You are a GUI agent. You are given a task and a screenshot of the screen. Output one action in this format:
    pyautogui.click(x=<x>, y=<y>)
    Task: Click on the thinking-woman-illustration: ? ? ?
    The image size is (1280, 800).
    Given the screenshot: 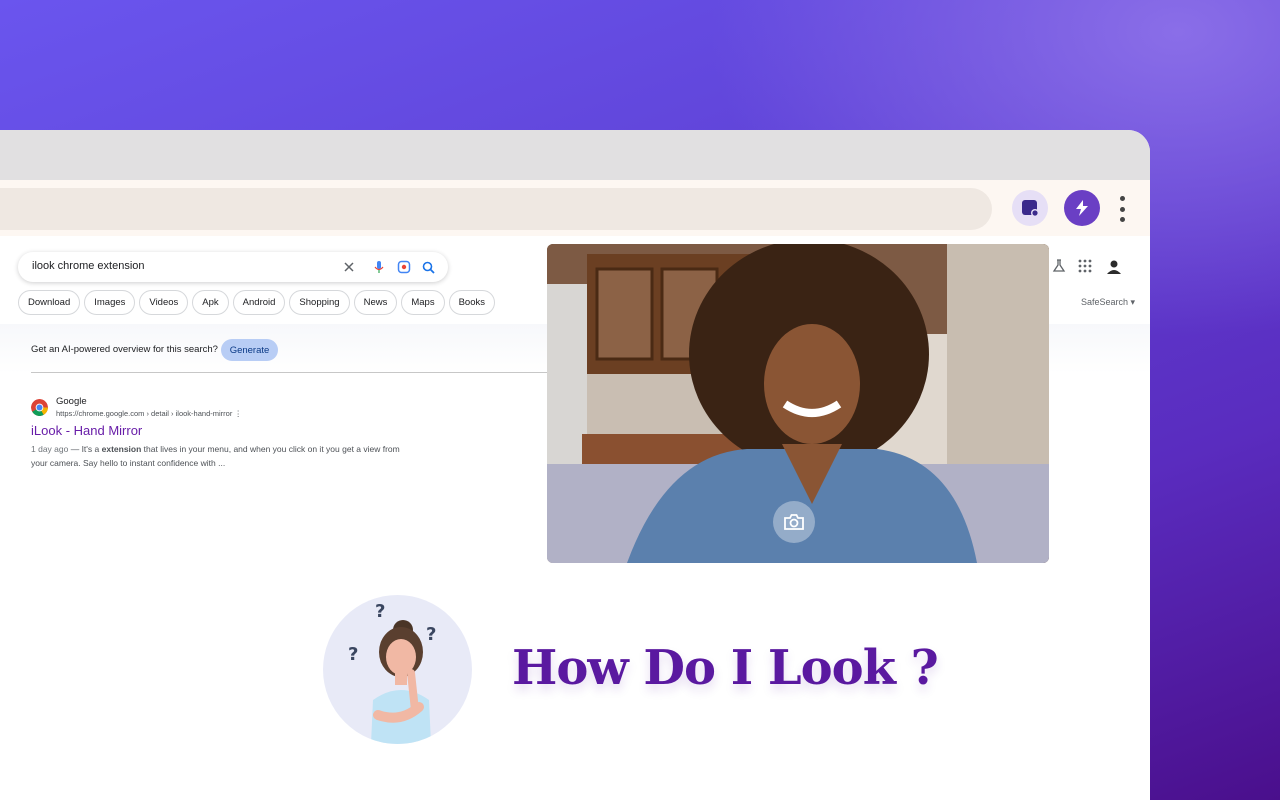 What is the action you would take?
    pyautogui.click(x=397, y=669)
    